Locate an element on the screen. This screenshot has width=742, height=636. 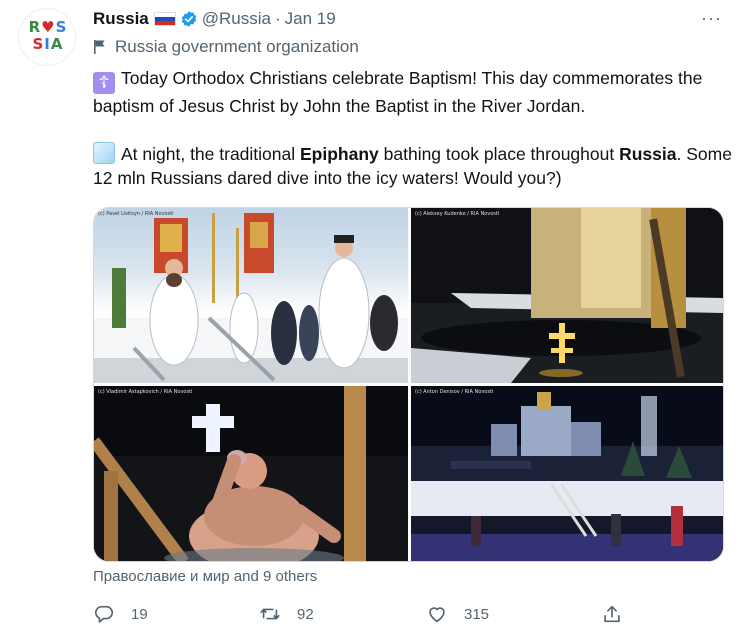
russia-bold: Russia is located at coordinates (648, 154).